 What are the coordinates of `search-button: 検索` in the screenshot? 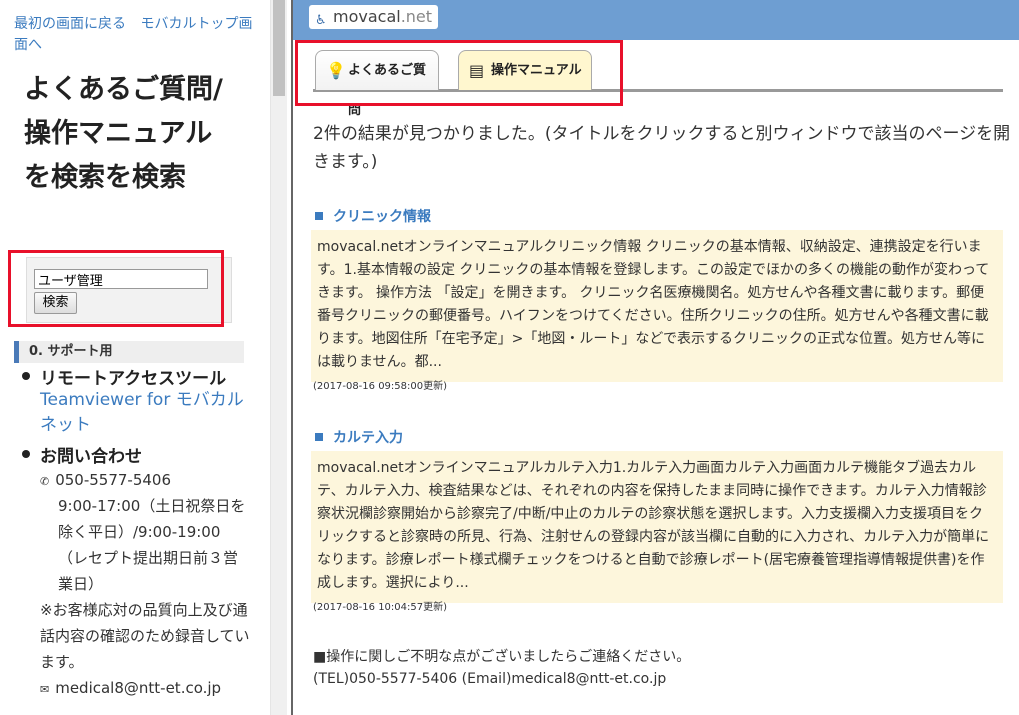 It's located at (55, 303).